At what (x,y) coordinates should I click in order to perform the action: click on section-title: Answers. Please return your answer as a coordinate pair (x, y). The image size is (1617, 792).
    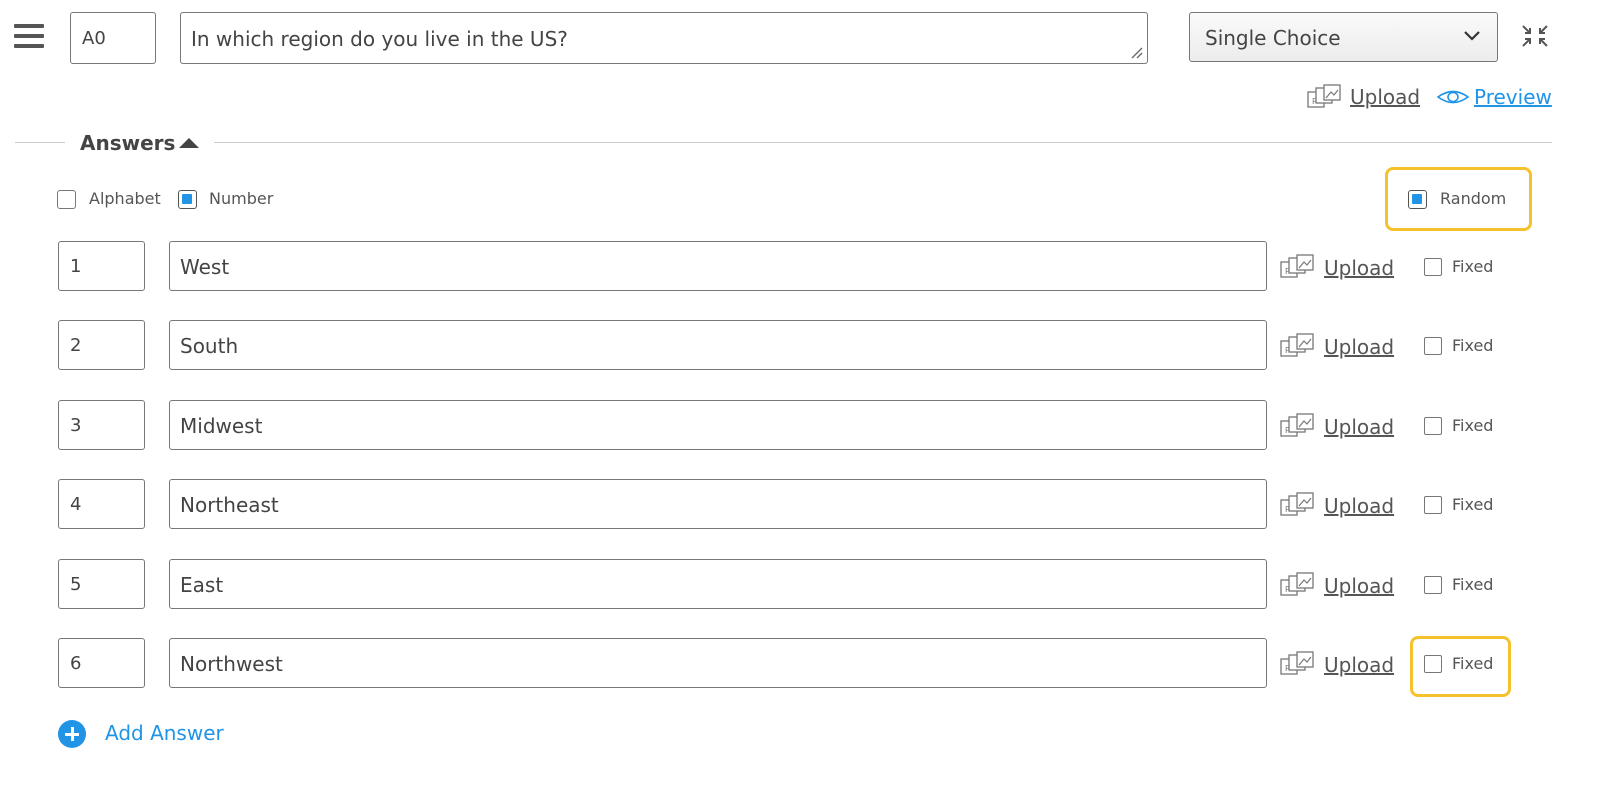
    Looking at the image, I should click on (128, 143).